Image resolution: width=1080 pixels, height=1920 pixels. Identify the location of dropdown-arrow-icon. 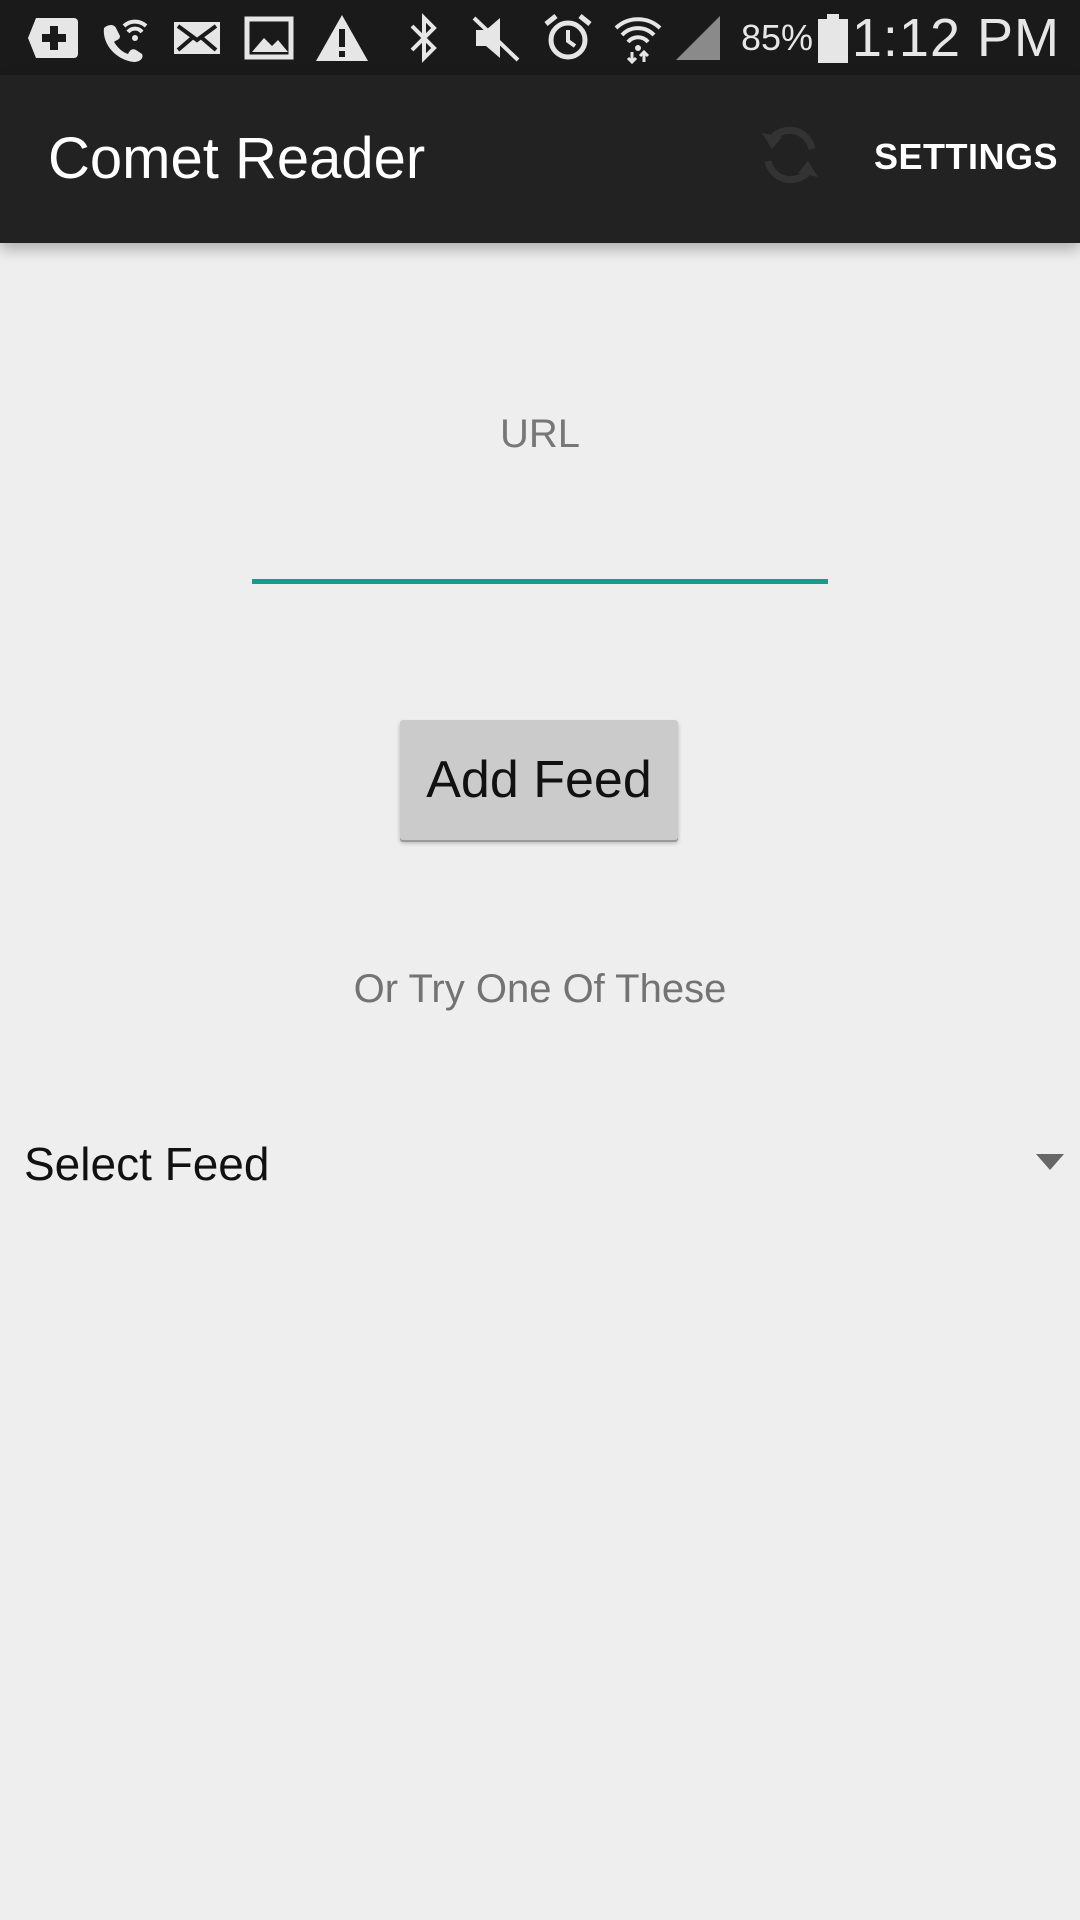
(1050, 1164).